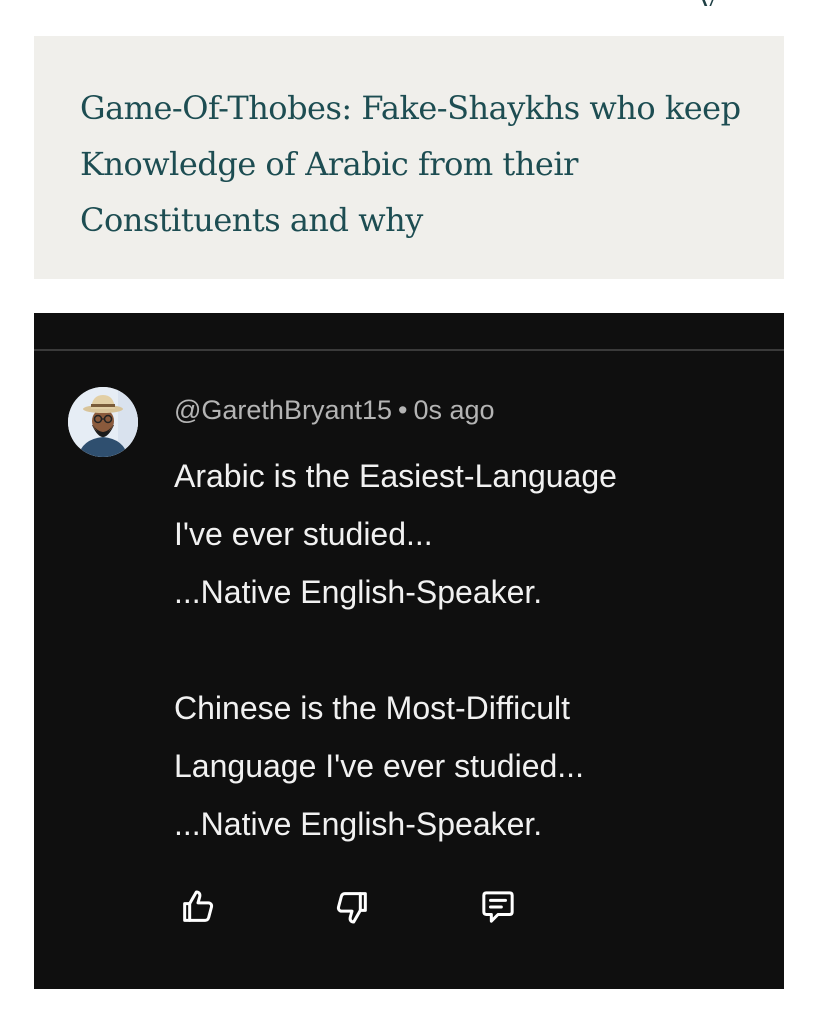 The image size is (817, 1024). I want to click on comment-line: Arabic is the Easiest-Language, so click(395, 476).